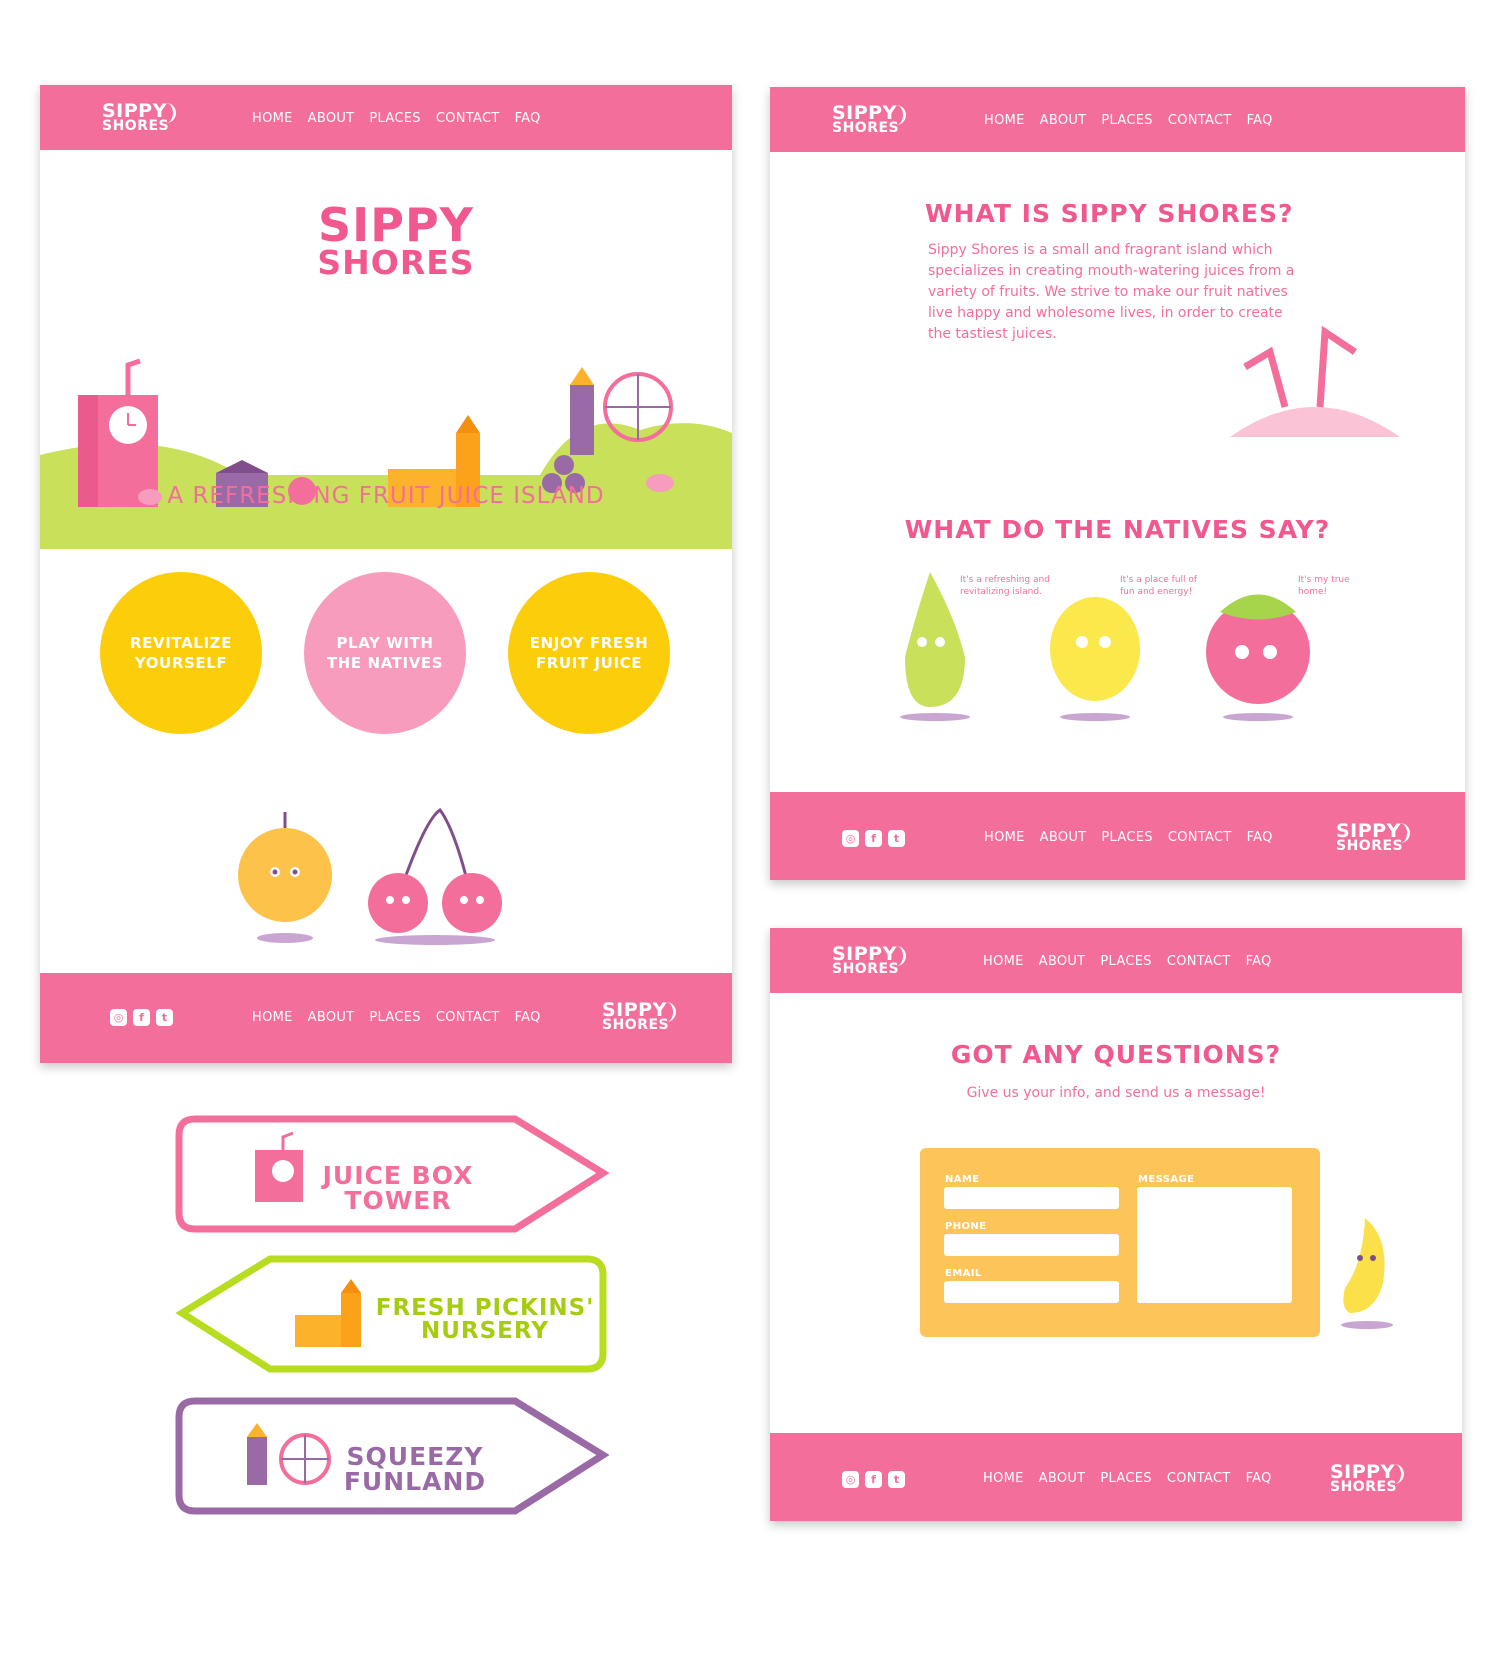 The width and height of the screenshot is (1500, 1667). I want to click on contact-title: GOT ANY QUESTIONS?, so click(1116, 1054).